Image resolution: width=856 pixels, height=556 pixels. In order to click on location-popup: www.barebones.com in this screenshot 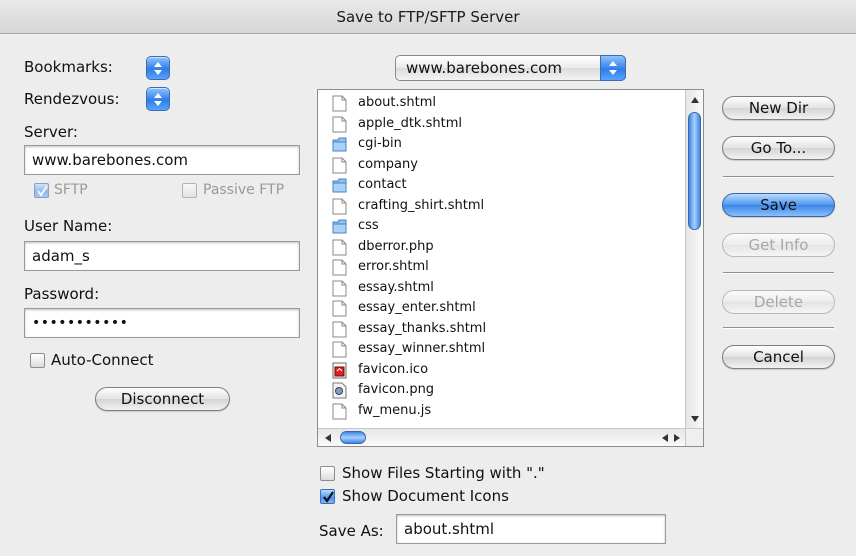, I will do `click(510, 68)`.